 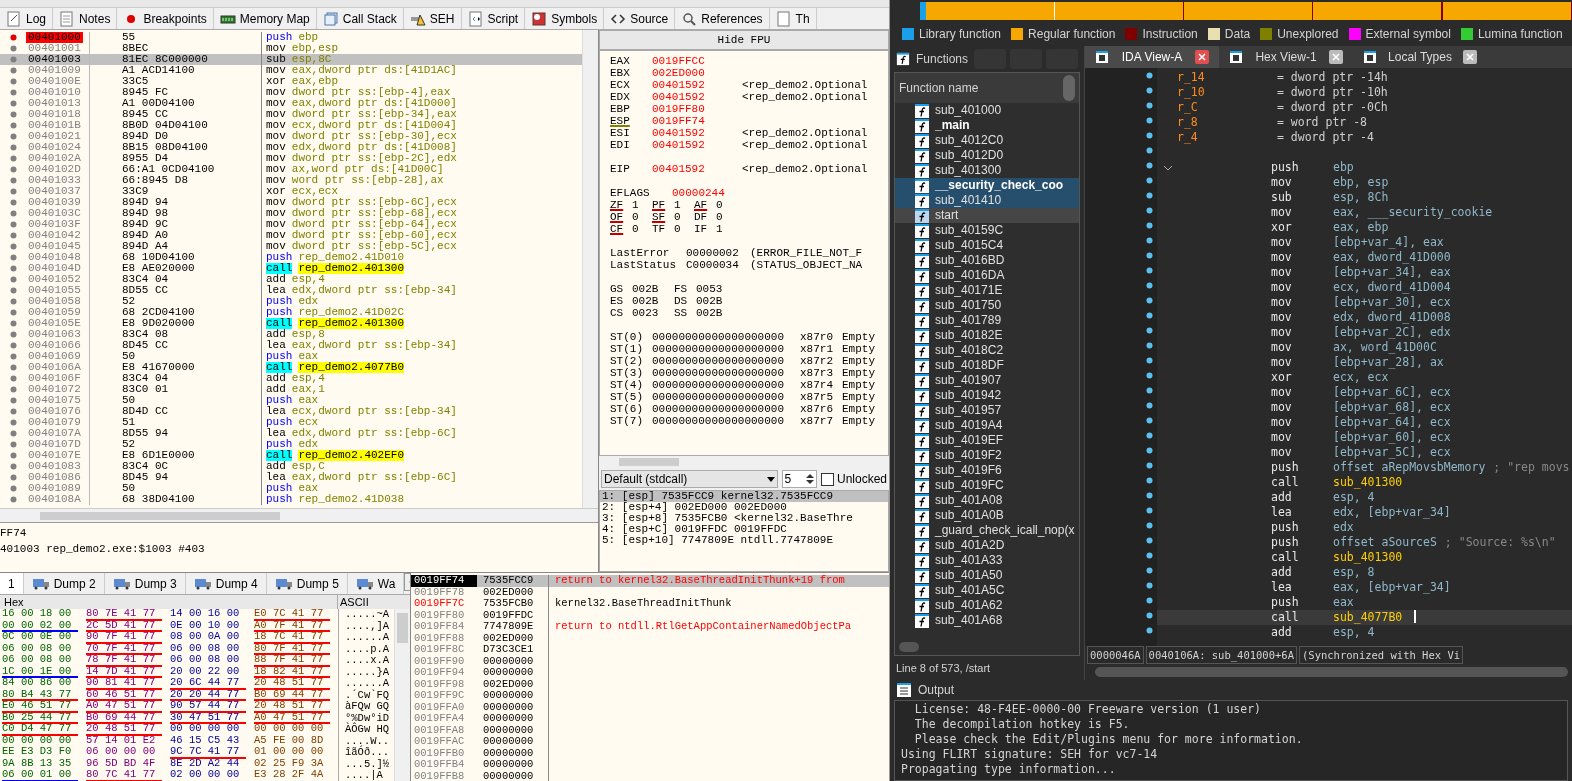 I want to click on function-item: sub_401A5C, so click(x=987, y=590).